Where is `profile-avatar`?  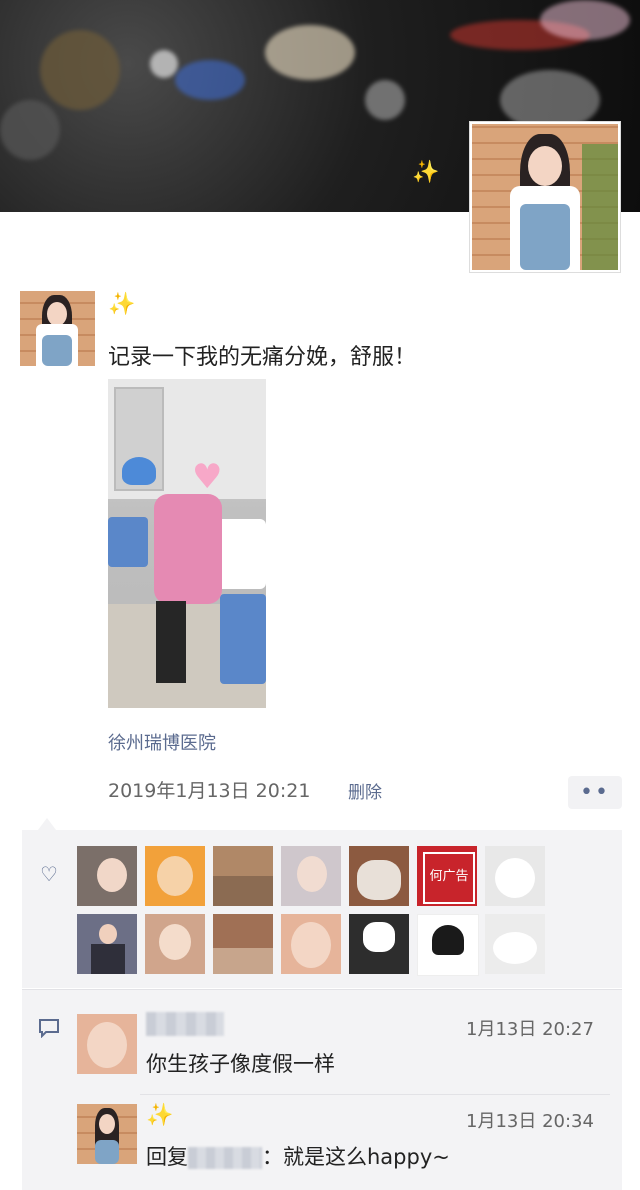
profile-avatar is located at coordinates (545, 197).